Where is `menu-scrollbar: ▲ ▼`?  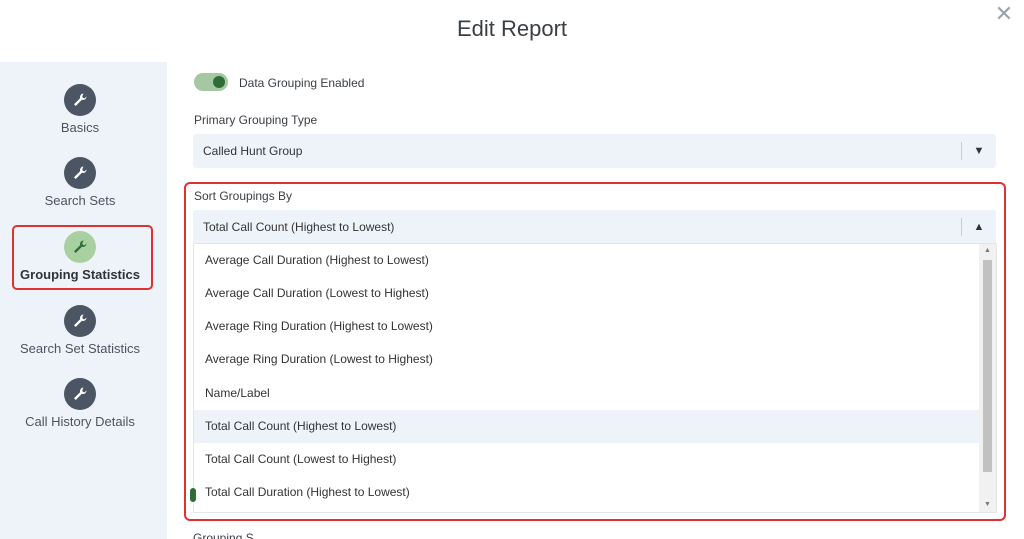 menu-scrollbar: ▲ ▼ is located at coordinates (987, 378).